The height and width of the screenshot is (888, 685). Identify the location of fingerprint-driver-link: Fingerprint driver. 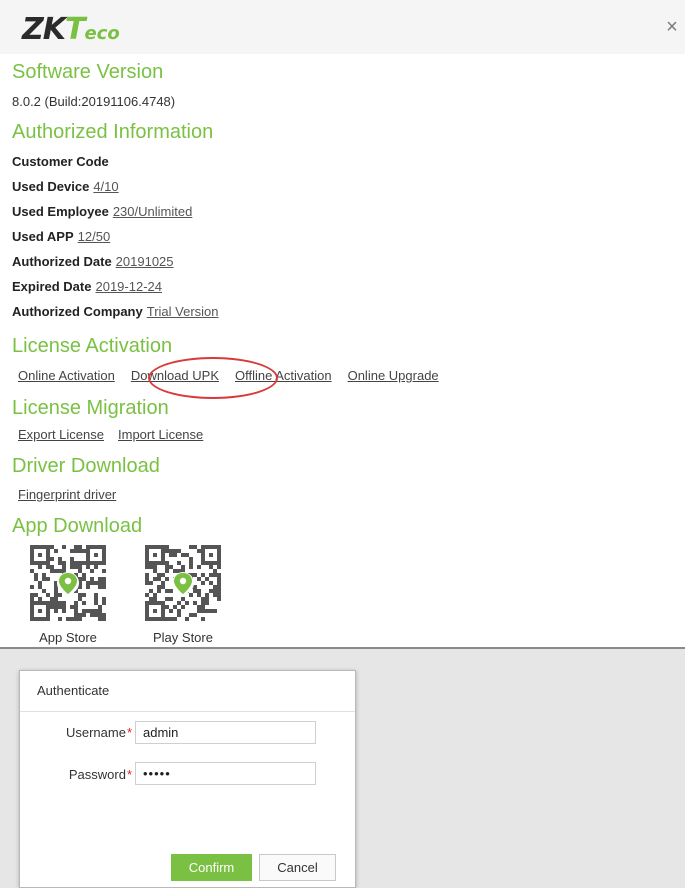
(67, 494).